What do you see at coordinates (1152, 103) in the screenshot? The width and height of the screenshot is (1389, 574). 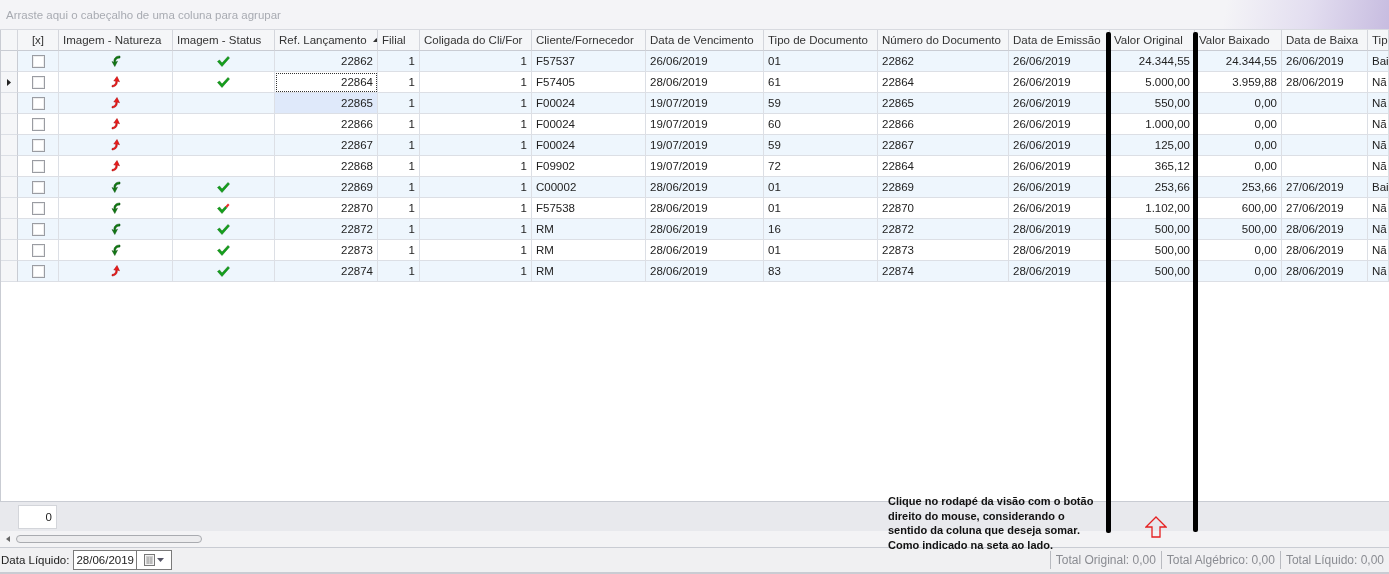 I see `table-cell: 550,00` at bounding box center [1152, 103].